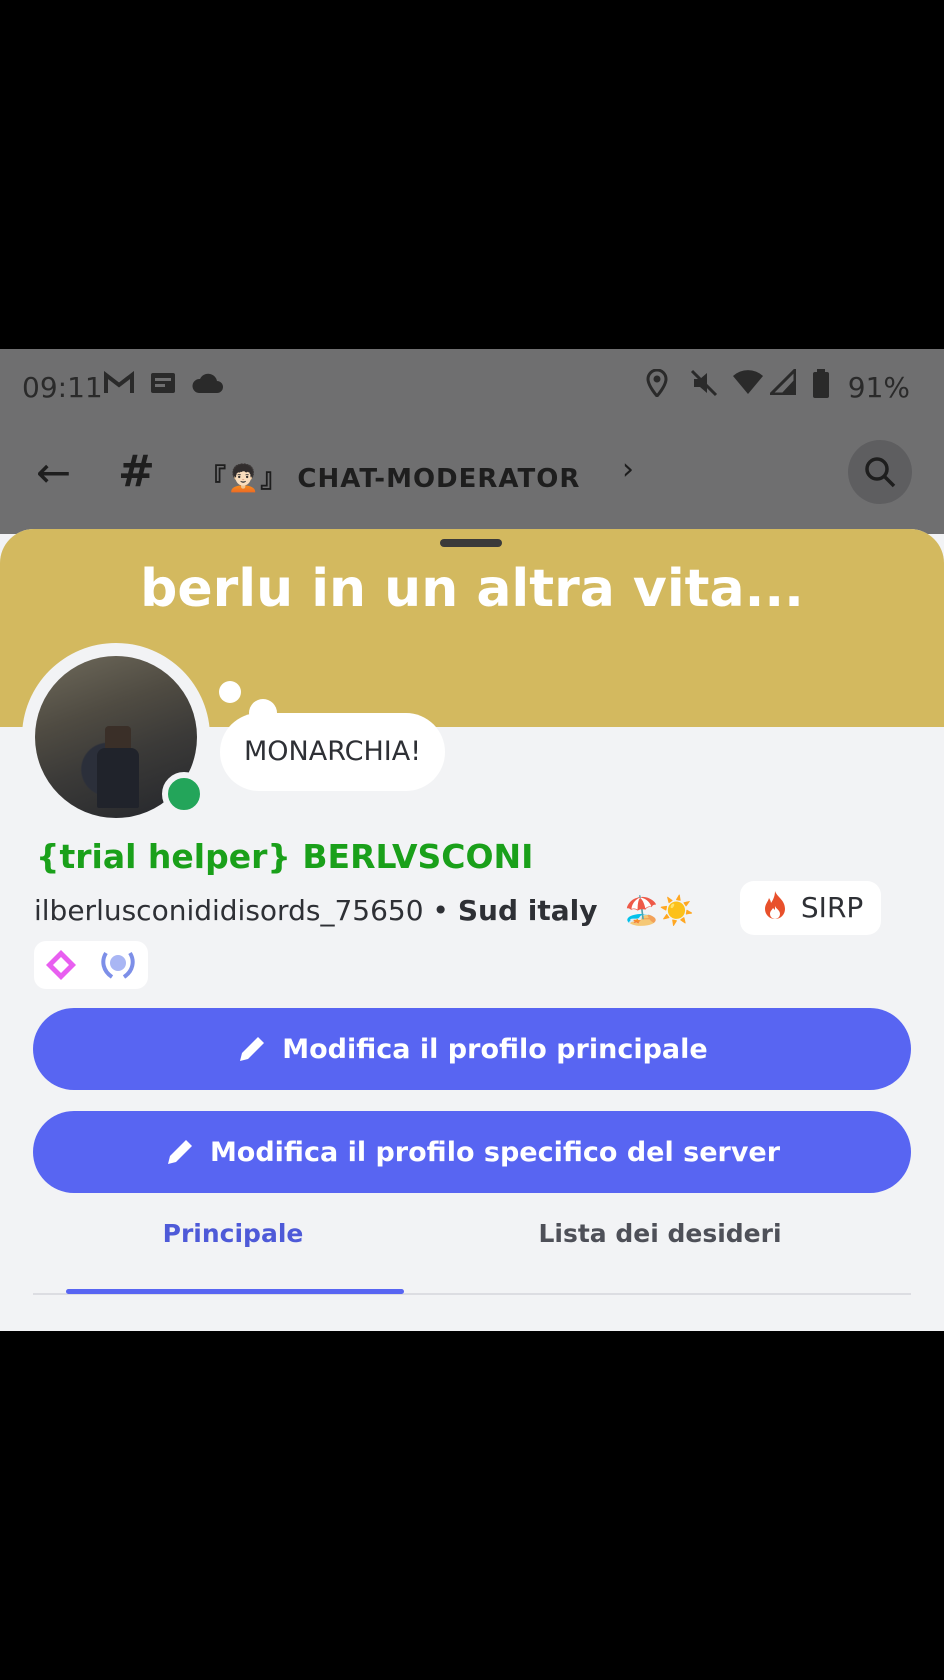 The height and width of the screenshot is (1680, 944). What do you see at coordinates (184, 794) in the screenshot?
I see `online-status-indicator` at bounding box center [184, 794].